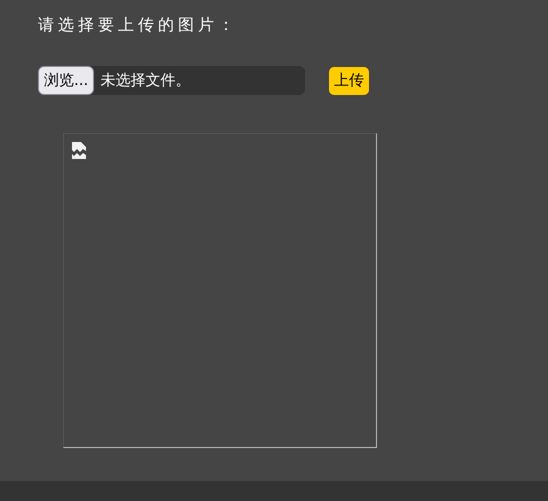  I want to click on file-field: 浏览... 未选择文件。, so click(171, 80).